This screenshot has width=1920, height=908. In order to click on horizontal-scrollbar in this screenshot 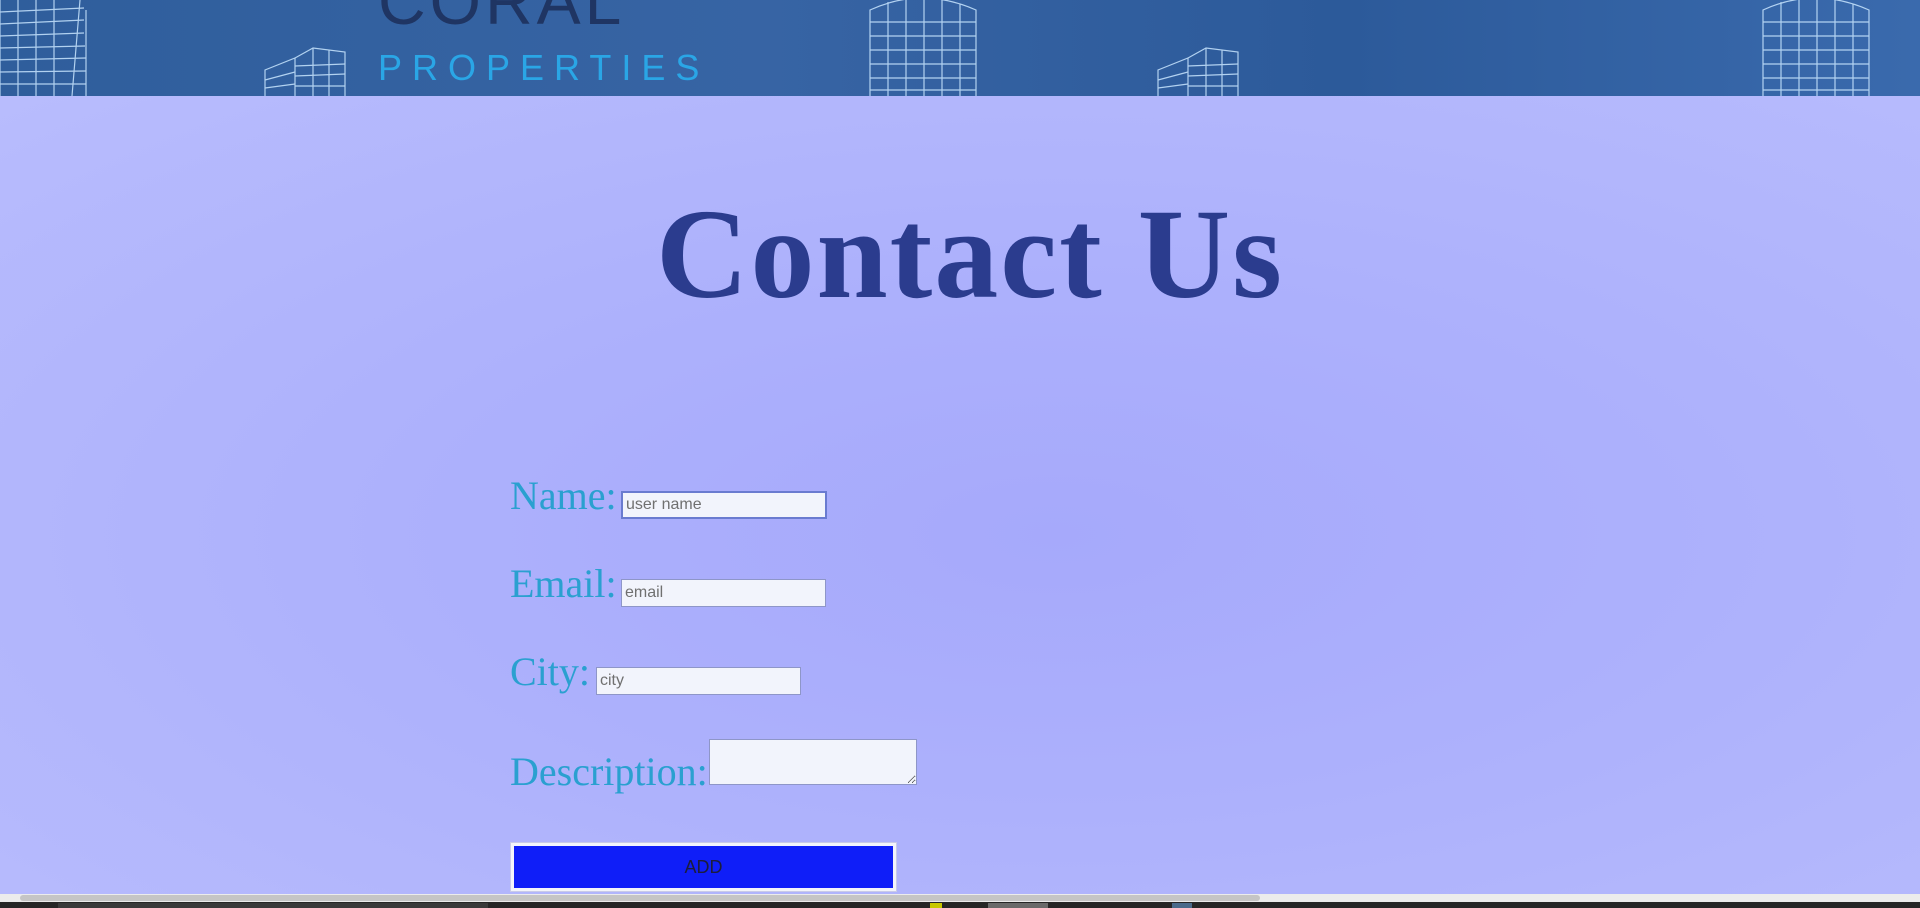, I will do `click(960, 898)`.